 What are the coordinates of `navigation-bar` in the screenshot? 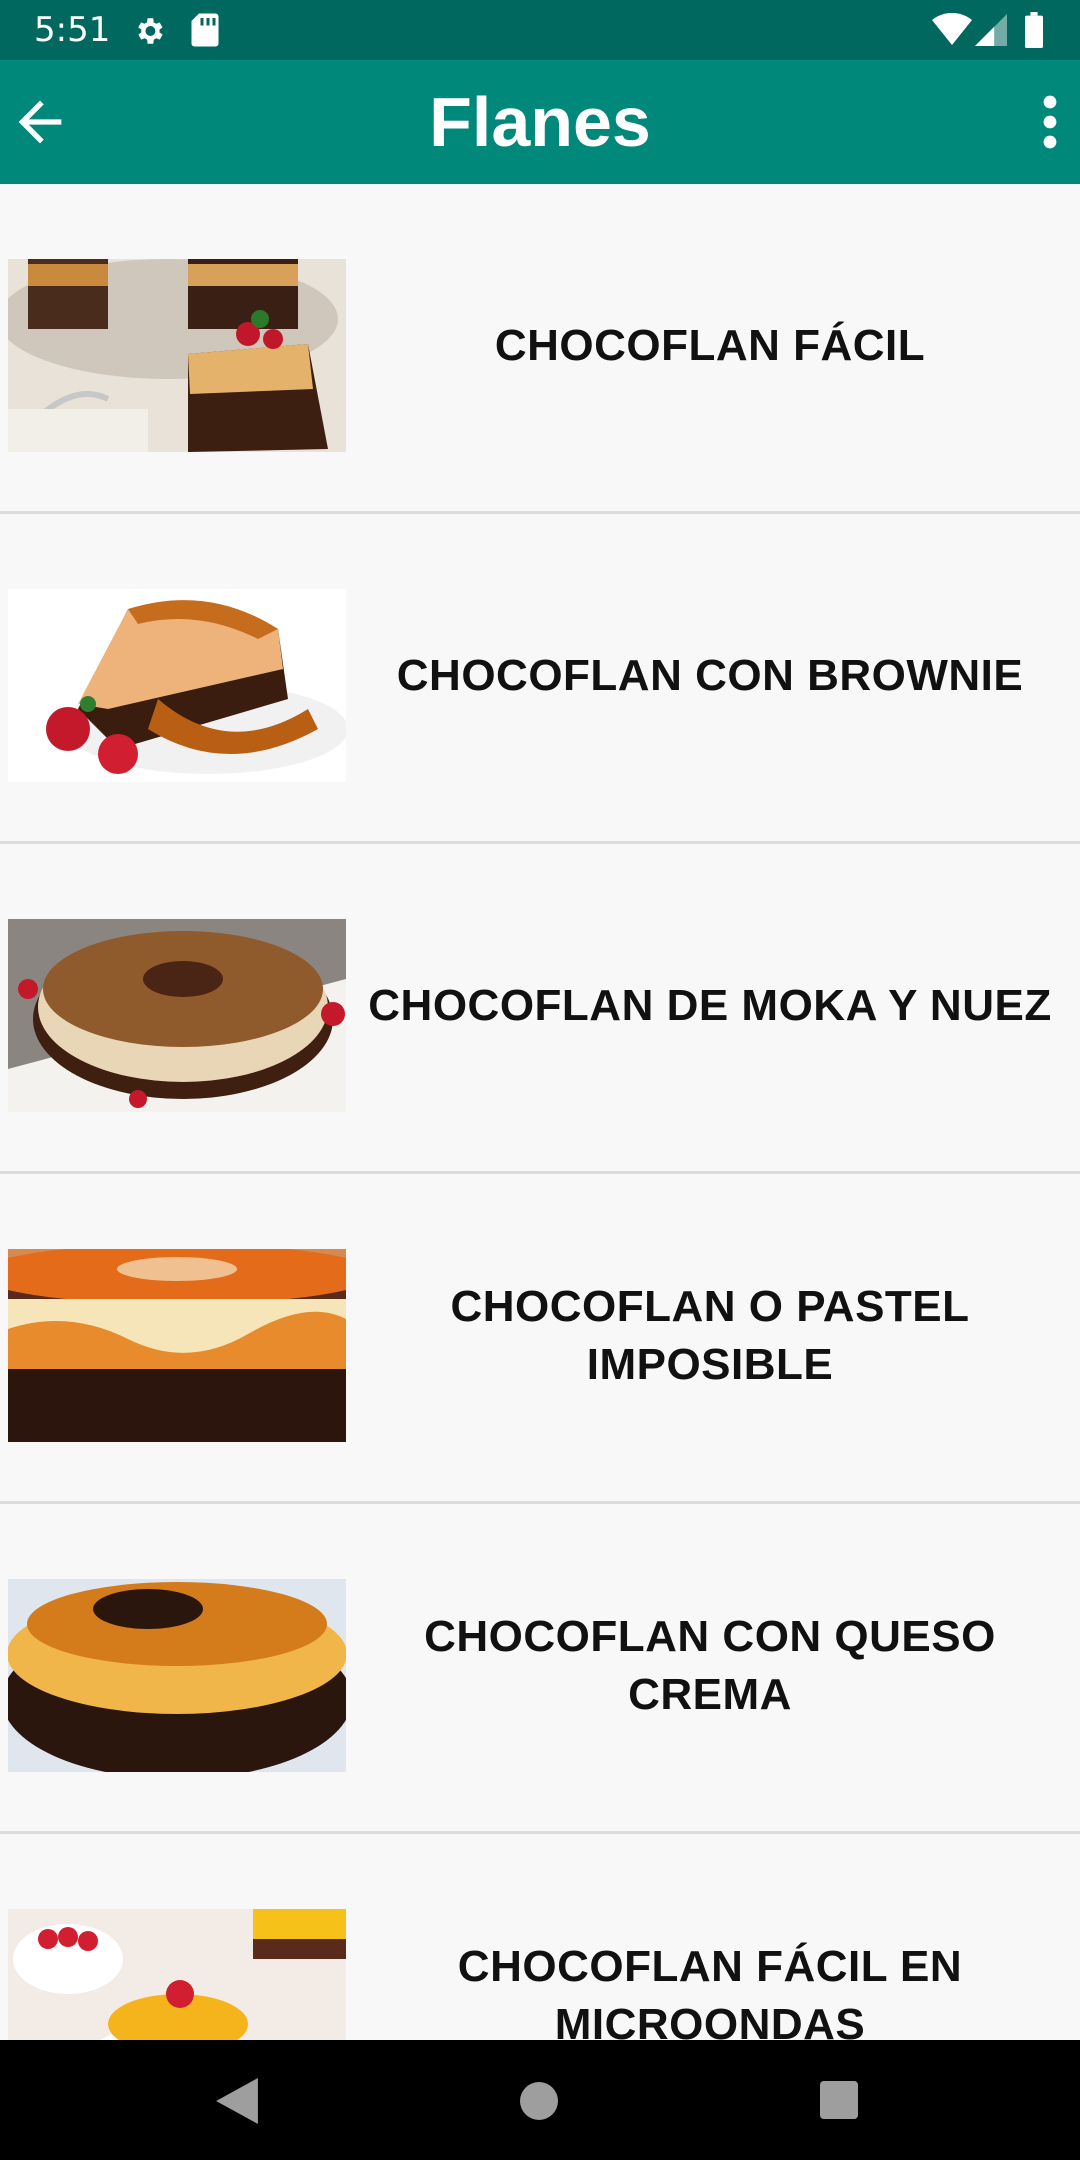 It's located at (540, 2100).